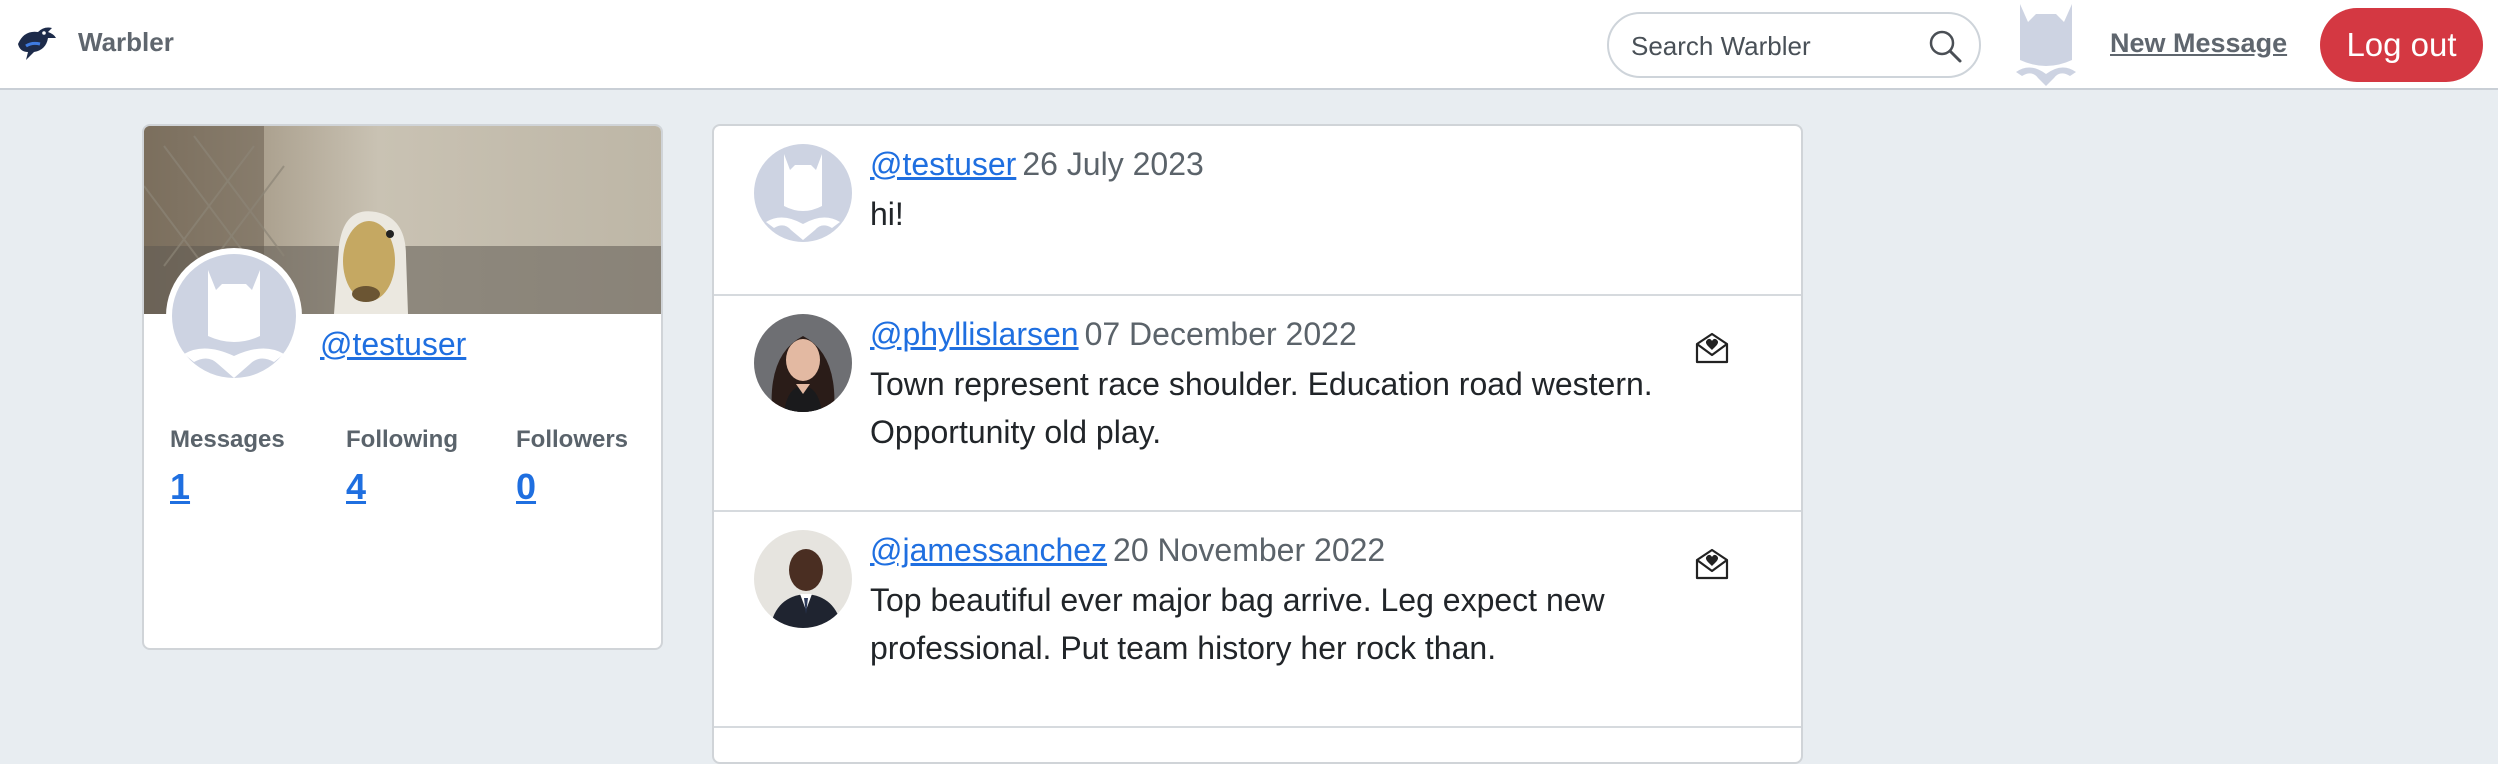 This screenshot has width=2498, height=764. What do you see at coordinates (180, 487) in the screenshot?
I see `stat-value-link: 1` at bounding box center [180, 487].